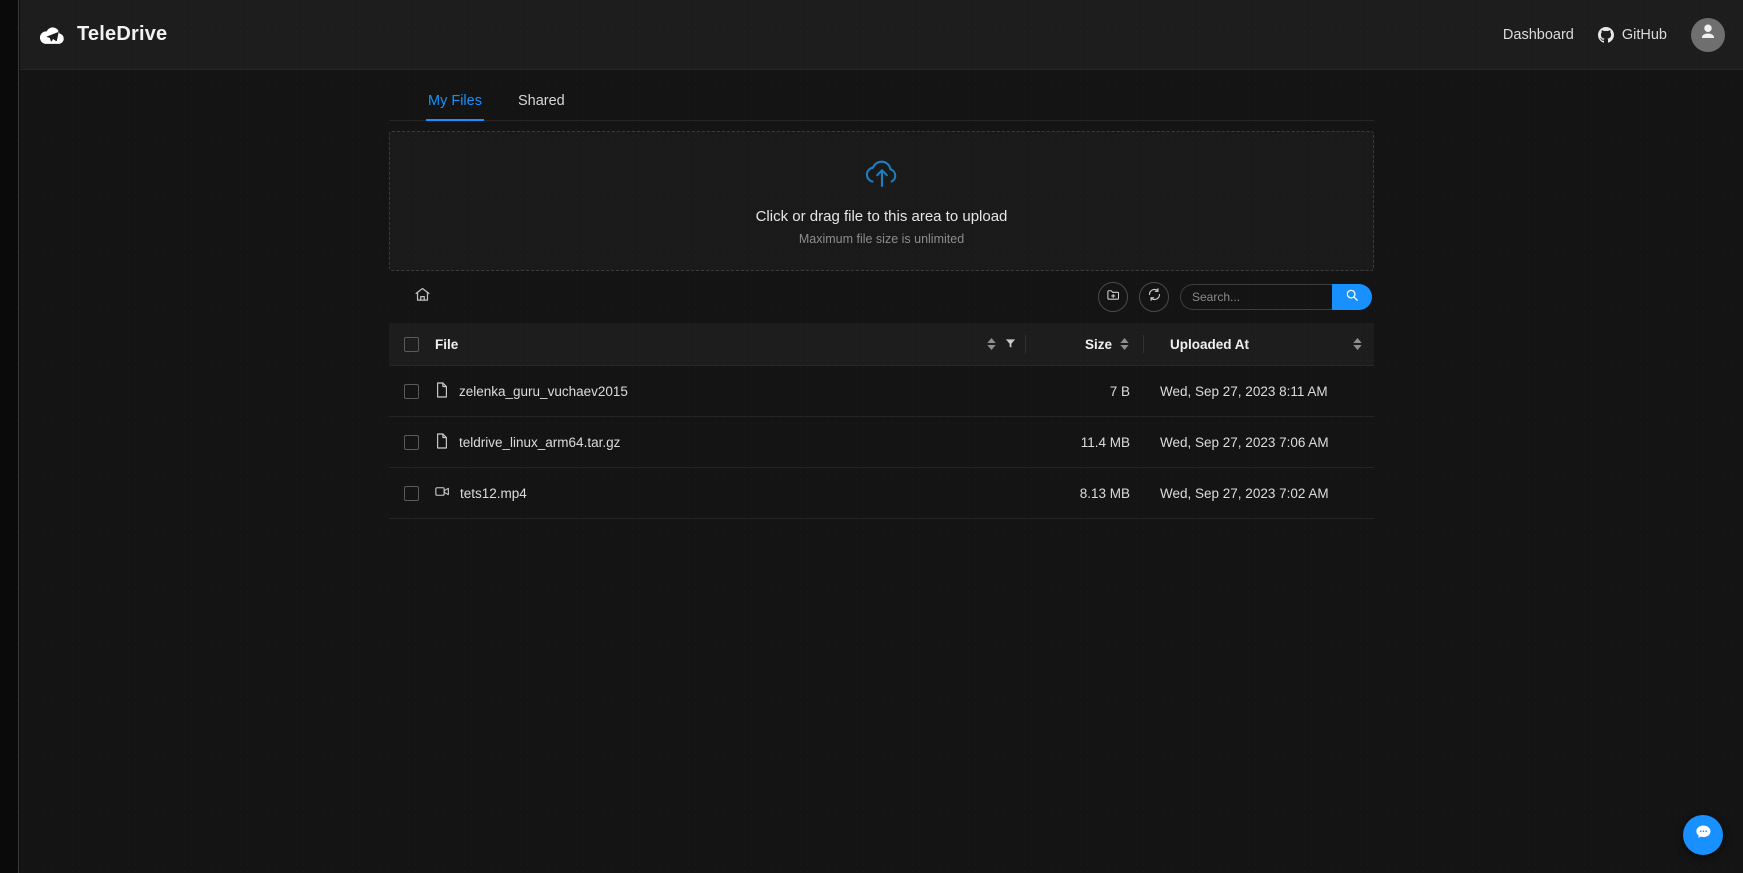 This screenshot has height=873, width=1743. I want to click on github-label: GitHub, so click(1644, 34).